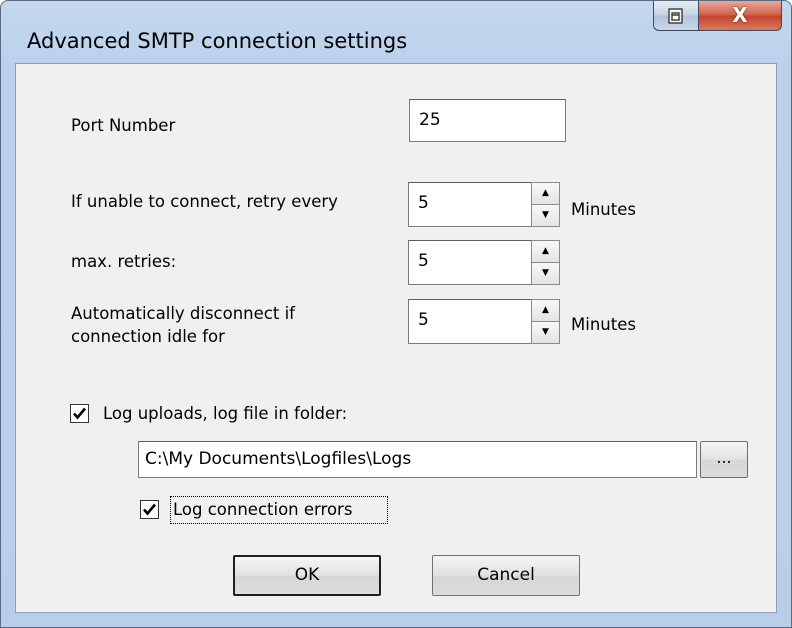 The height and width of the screenshot is (628, 792). I want to click on port-number-label: Port Number, so click(123, 125).